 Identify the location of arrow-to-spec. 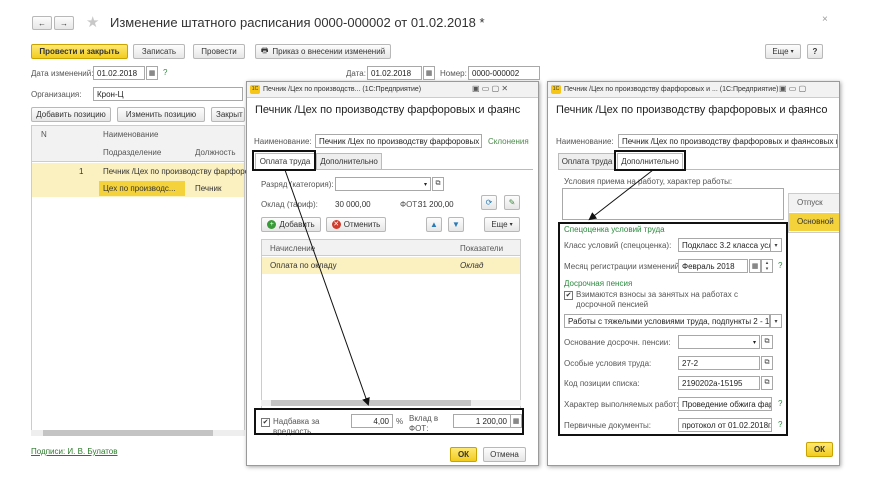
(621, 195).